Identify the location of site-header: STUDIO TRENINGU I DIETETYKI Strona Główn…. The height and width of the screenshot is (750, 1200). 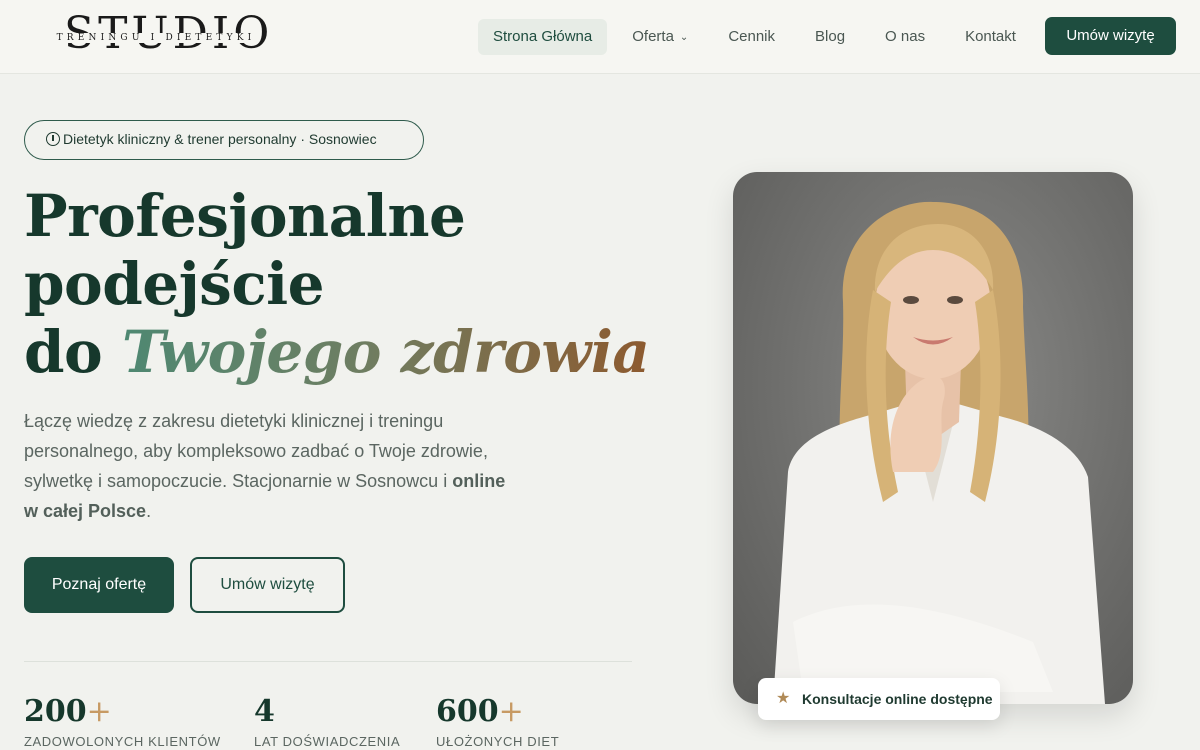
(600, 37).